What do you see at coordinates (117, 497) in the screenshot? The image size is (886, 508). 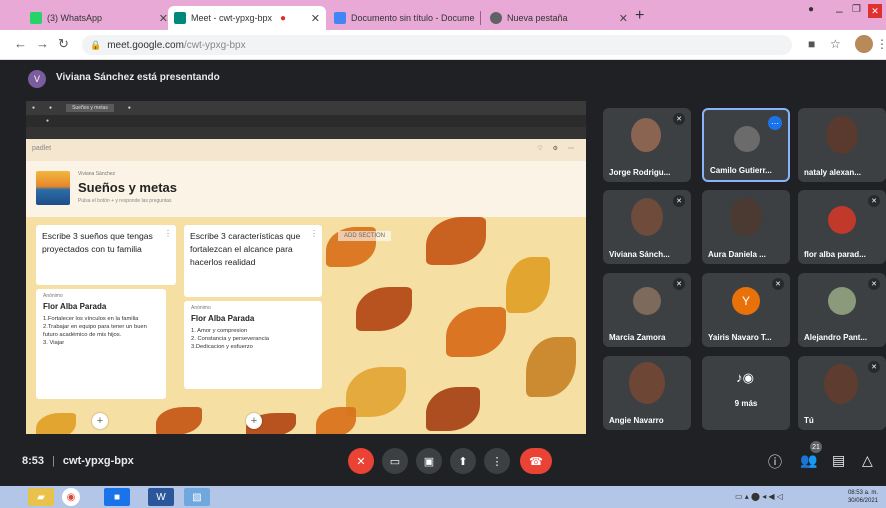 I see `meet-app-icon: ■` at bounding box center [117, 497].